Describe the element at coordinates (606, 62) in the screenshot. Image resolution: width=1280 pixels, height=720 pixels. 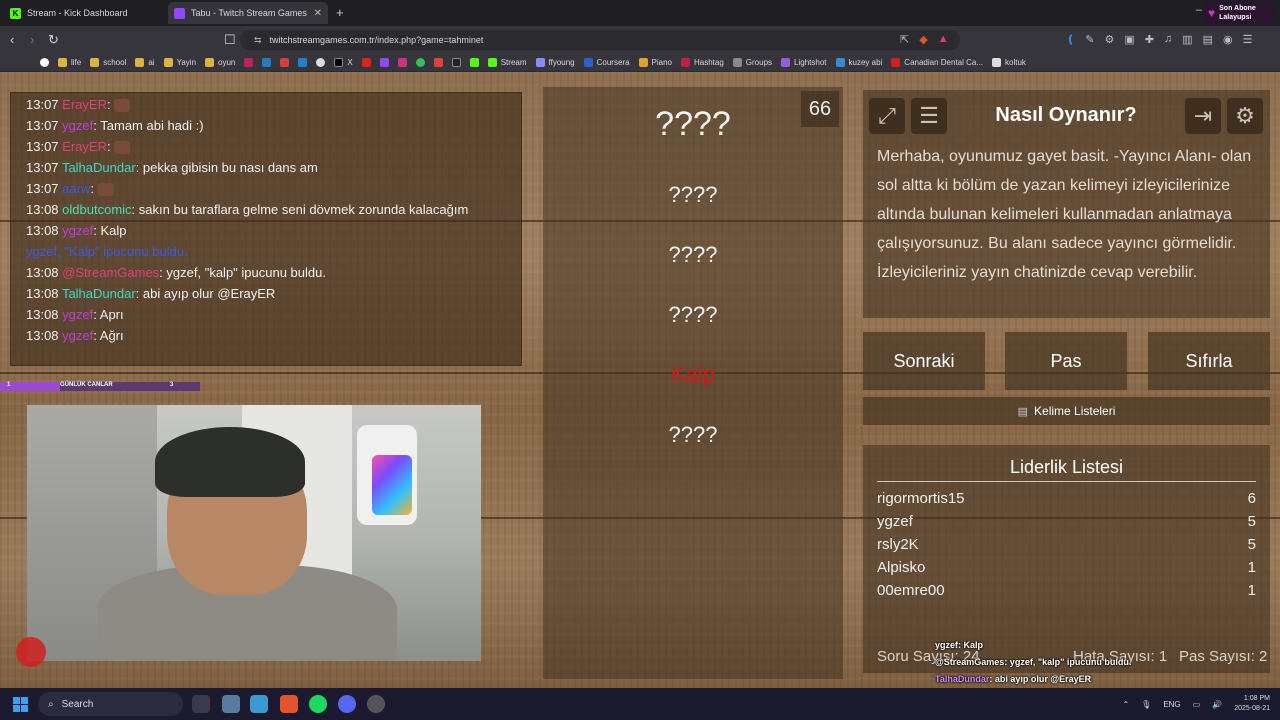
I see `bookmark-coursera: Coursera` at that location.